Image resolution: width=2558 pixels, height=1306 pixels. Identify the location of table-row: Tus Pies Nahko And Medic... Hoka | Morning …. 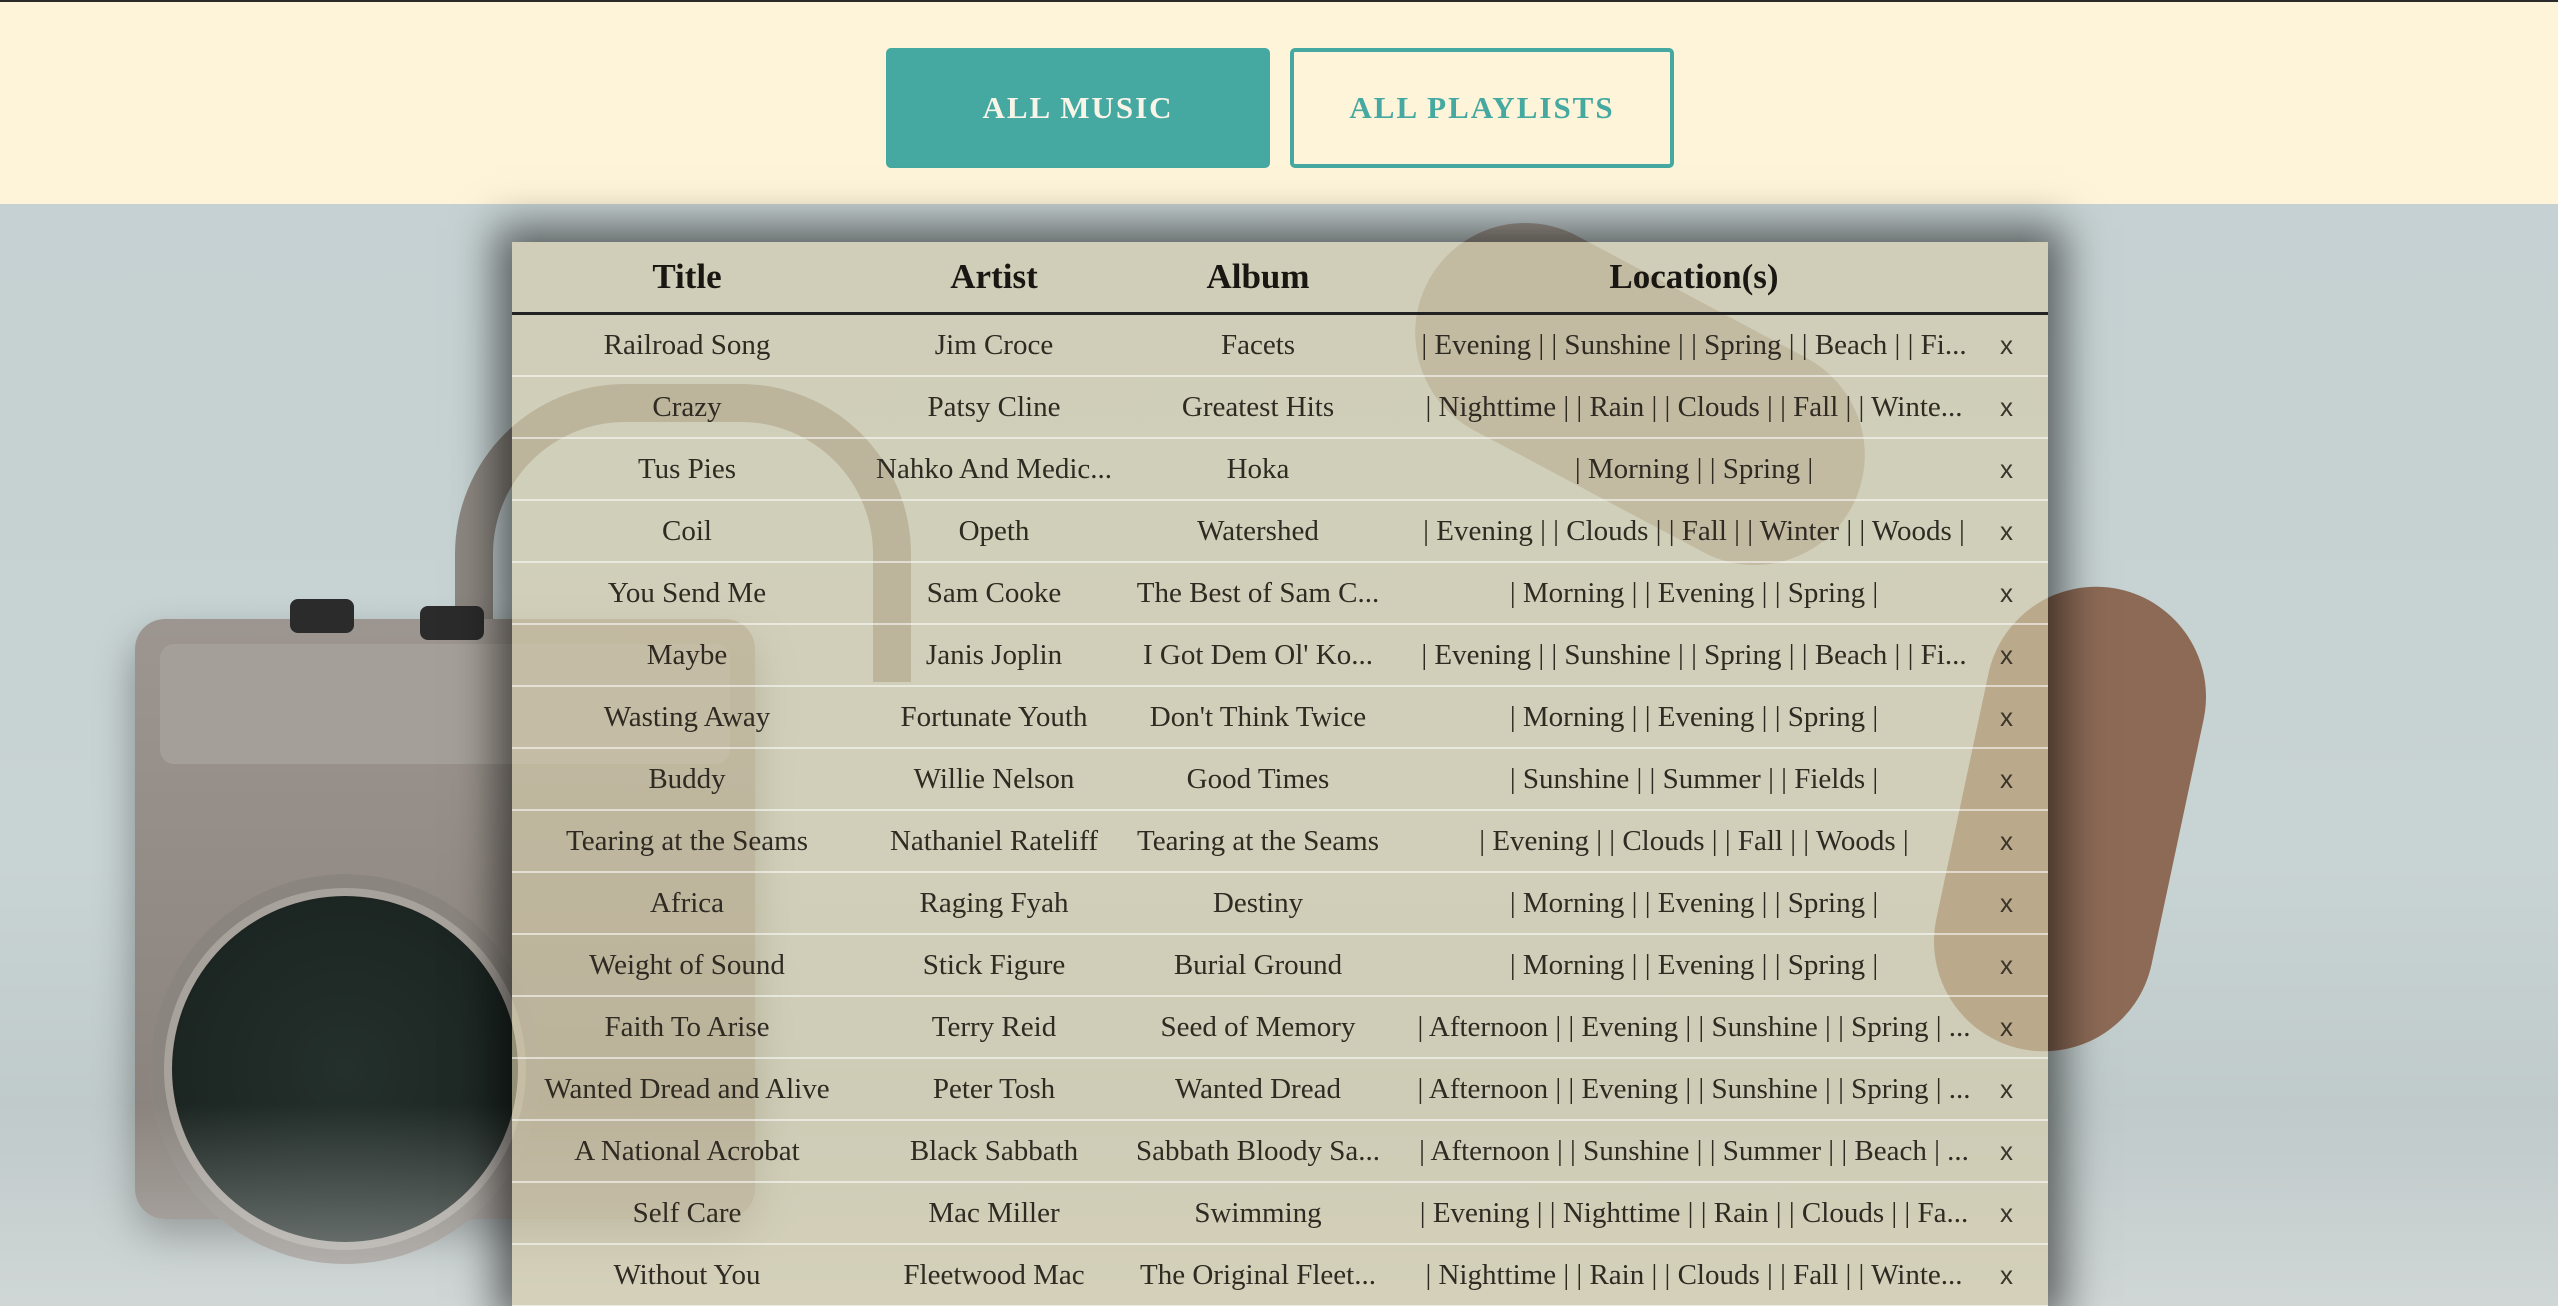
(1280, 469).